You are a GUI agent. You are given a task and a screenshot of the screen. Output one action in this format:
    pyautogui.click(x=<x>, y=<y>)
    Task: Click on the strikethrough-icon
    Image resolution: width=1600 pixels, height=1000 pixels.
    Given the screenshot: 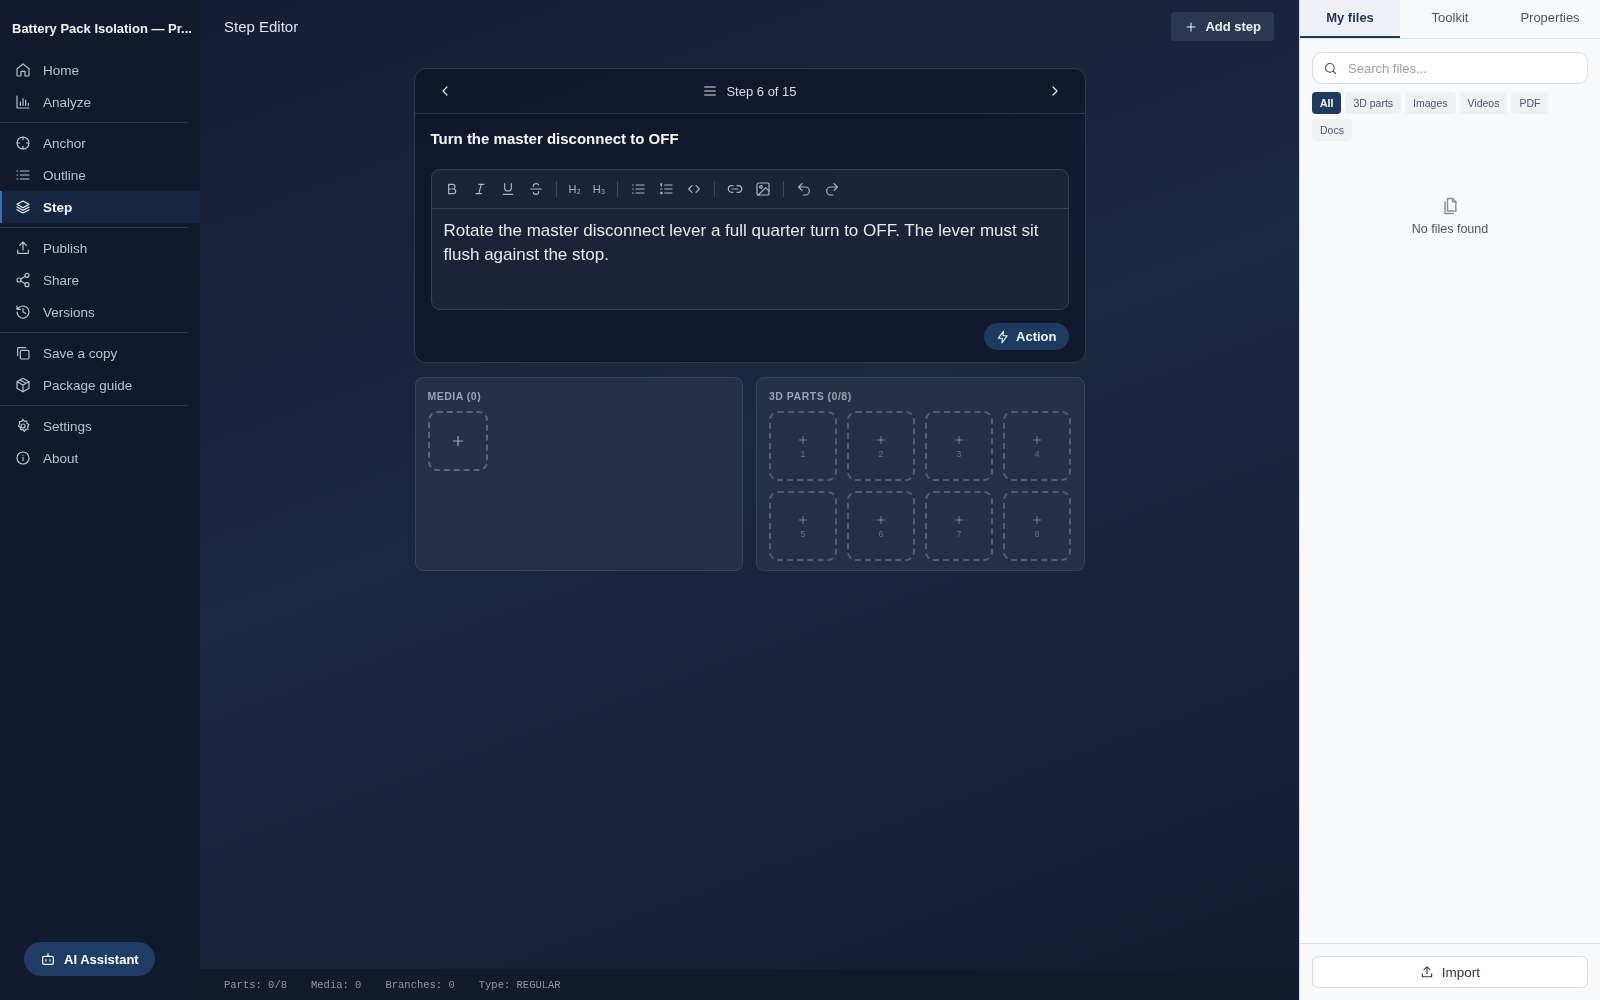 What is the action you would take?
    pyautogui.click(x=535, y=189)
    